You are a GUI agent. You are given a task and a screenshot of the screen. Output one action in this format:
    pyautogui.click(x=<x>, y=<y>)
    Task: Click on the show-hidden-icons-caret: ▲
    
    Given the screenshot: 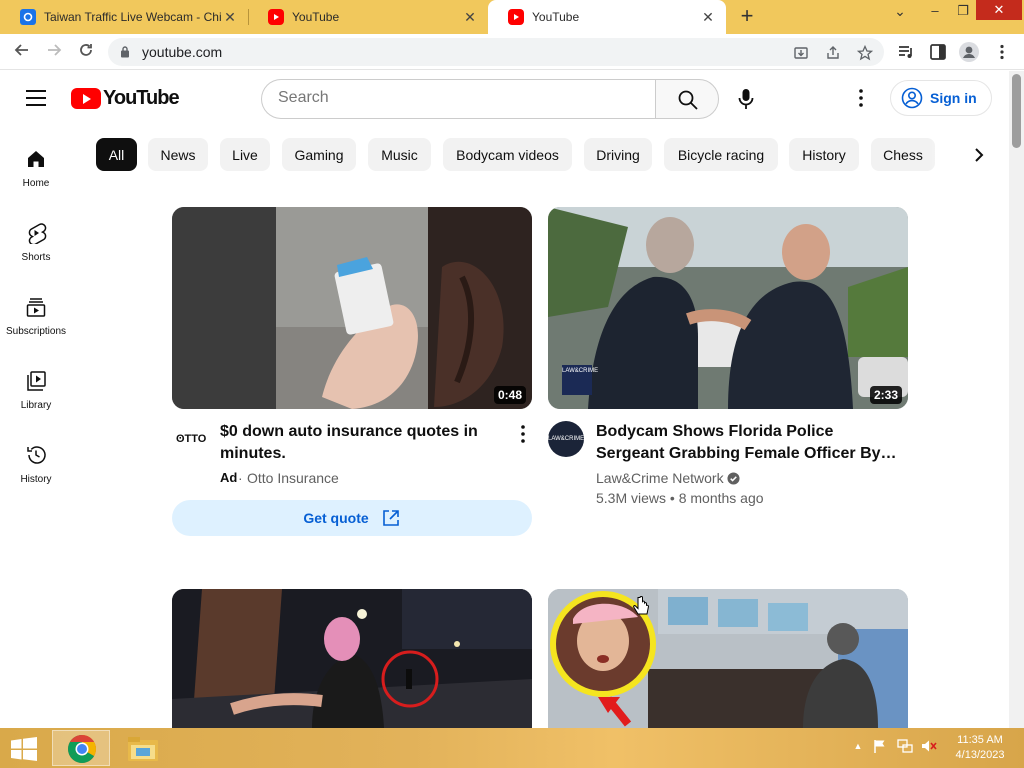 What is the action you would take?
    pyautogui.click(x=858, y=746)
    